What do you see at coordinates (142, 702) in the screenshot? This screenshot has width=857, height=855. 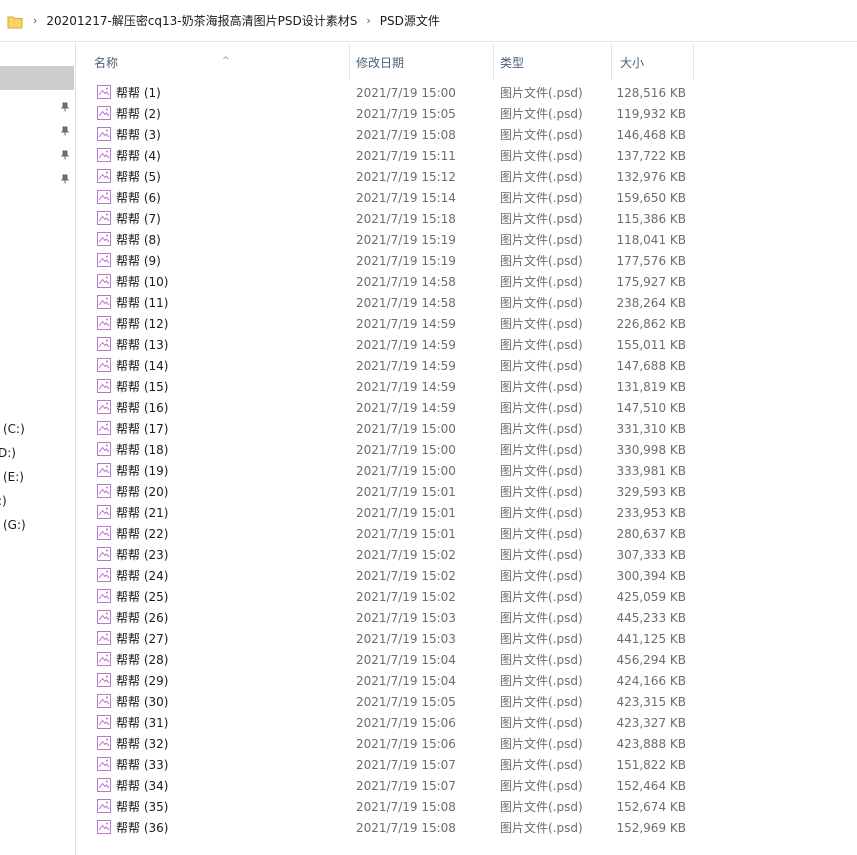 I see `file-name: 帮帮 (30)` at bounding box center [142, 702].